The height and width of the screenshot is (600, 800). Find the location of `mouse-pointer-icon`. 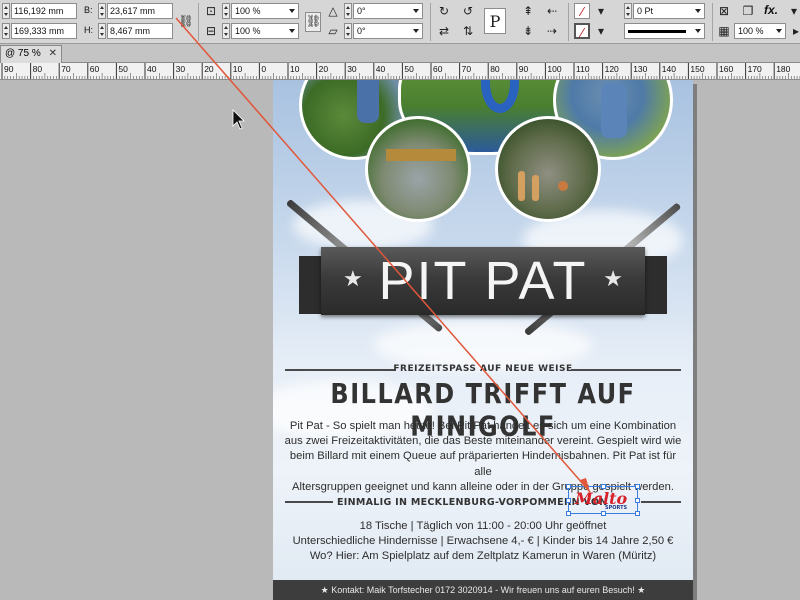

mouse-pointer-icon is located at coordinates (238, 119).